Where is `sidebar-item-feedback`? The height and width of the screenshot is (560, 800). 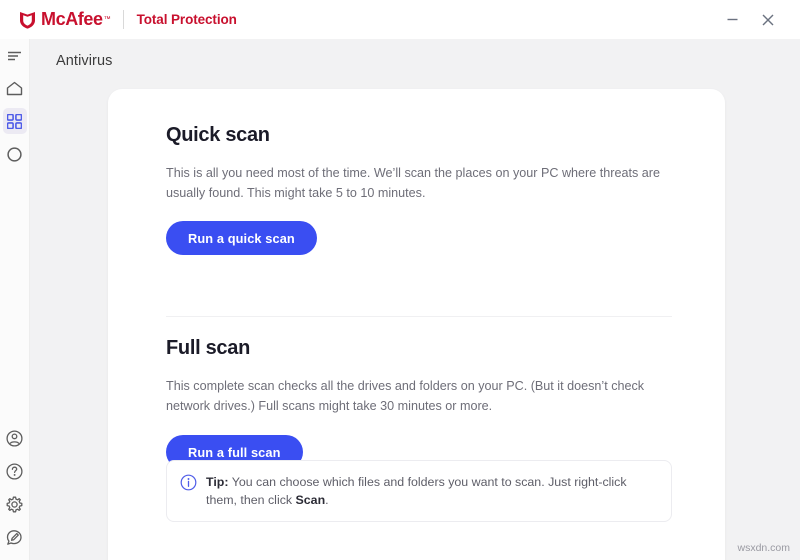 sidebar-item-feedback is located at coordinates (14, 537).